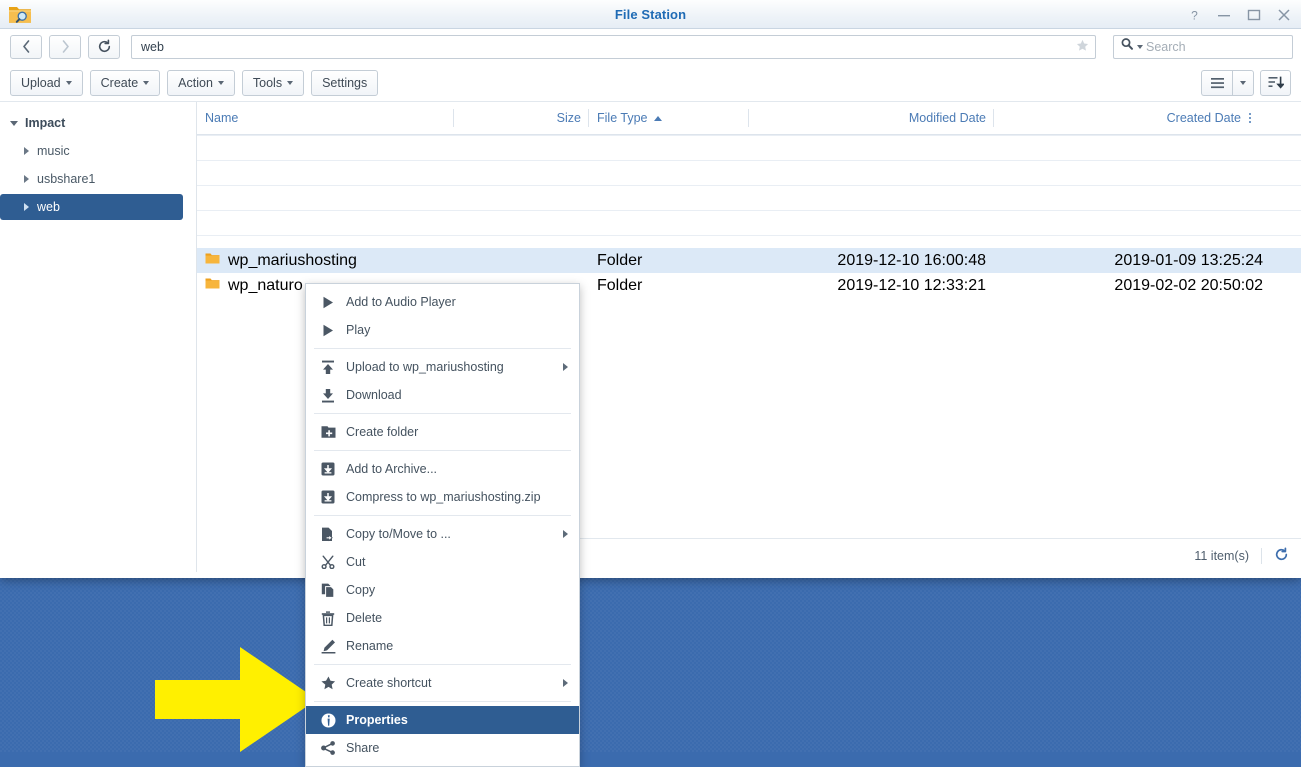 This screenshot has height=767, width=1301. Describe the element at coordinates (669, 118) in the screenshot. I see `column-header-file-type: File Type` at that location.